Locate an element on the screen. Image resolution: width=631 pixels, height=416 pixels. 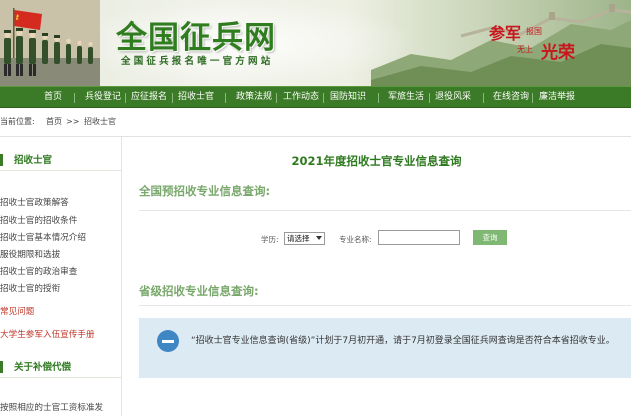
breadcrumb-home-link: 首页 is located at coordinates (54, 122).